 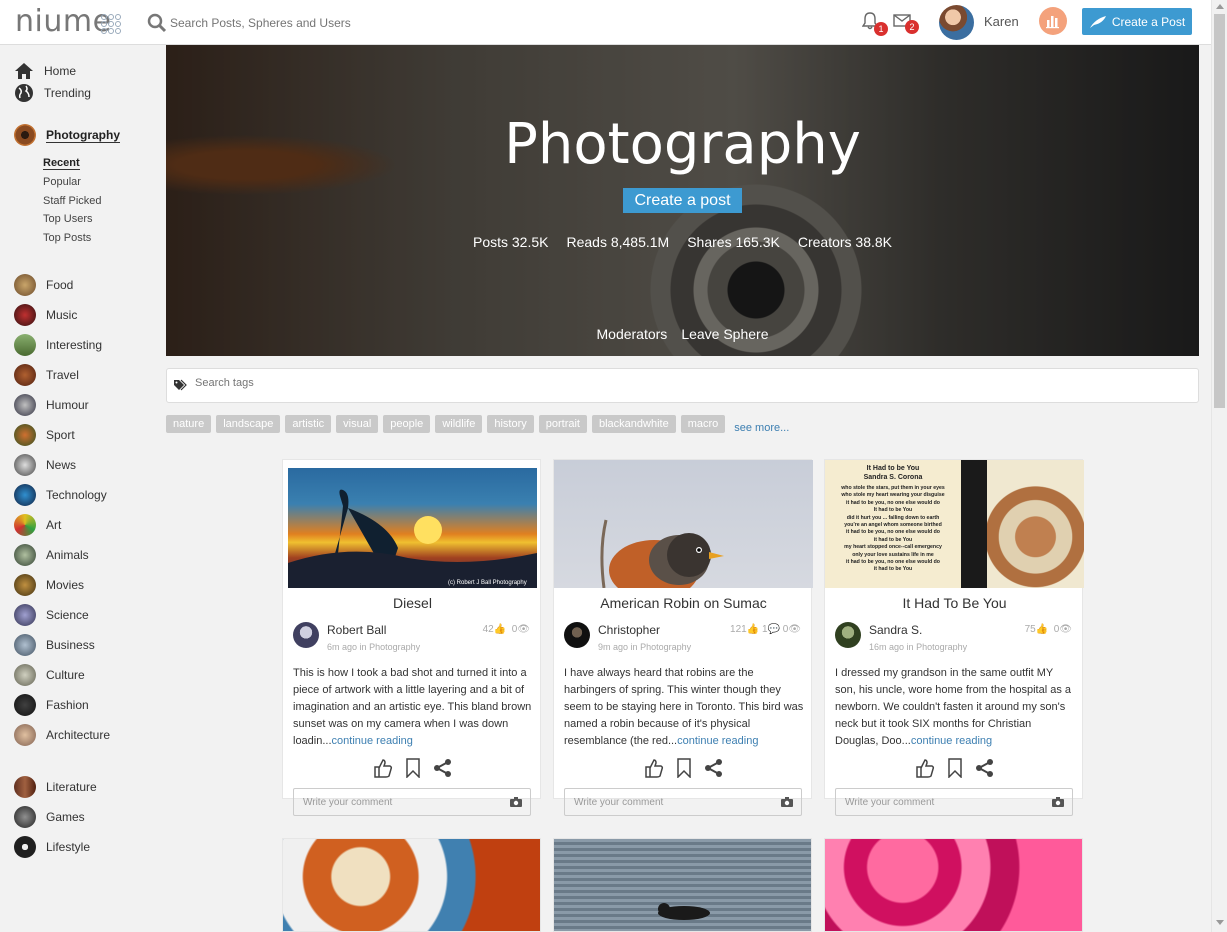 What do you see at coordinates (954, 603) in the screenshot?
I see `post-title: It Had To Be You` at bounding box center [954, 603].